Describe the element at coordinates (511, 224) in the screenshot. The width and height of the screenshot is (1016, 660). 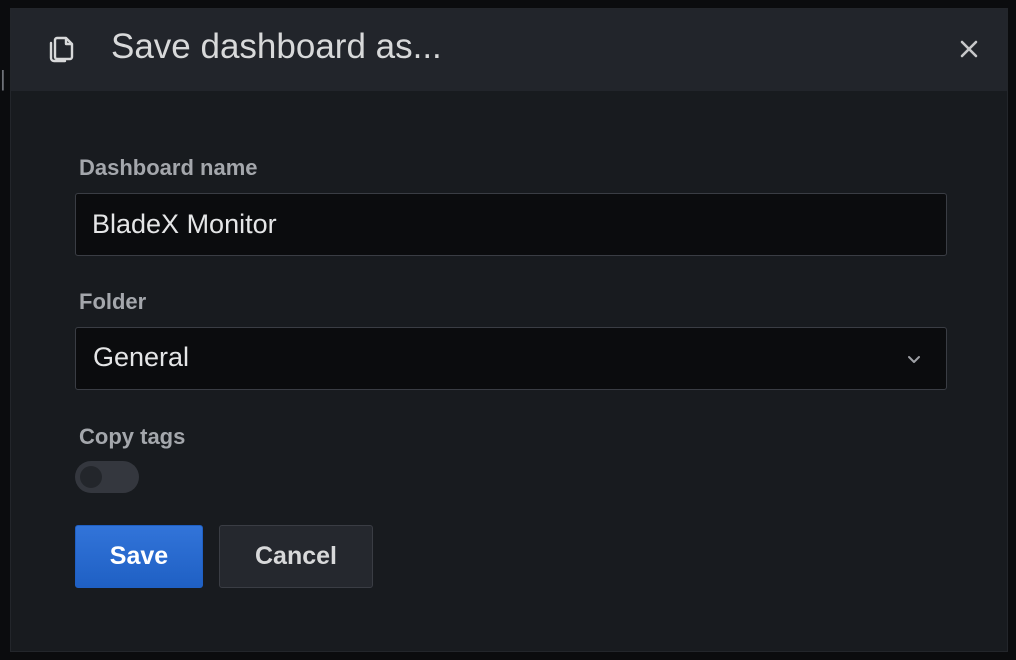
I see `dashboard-name-input` at that location.